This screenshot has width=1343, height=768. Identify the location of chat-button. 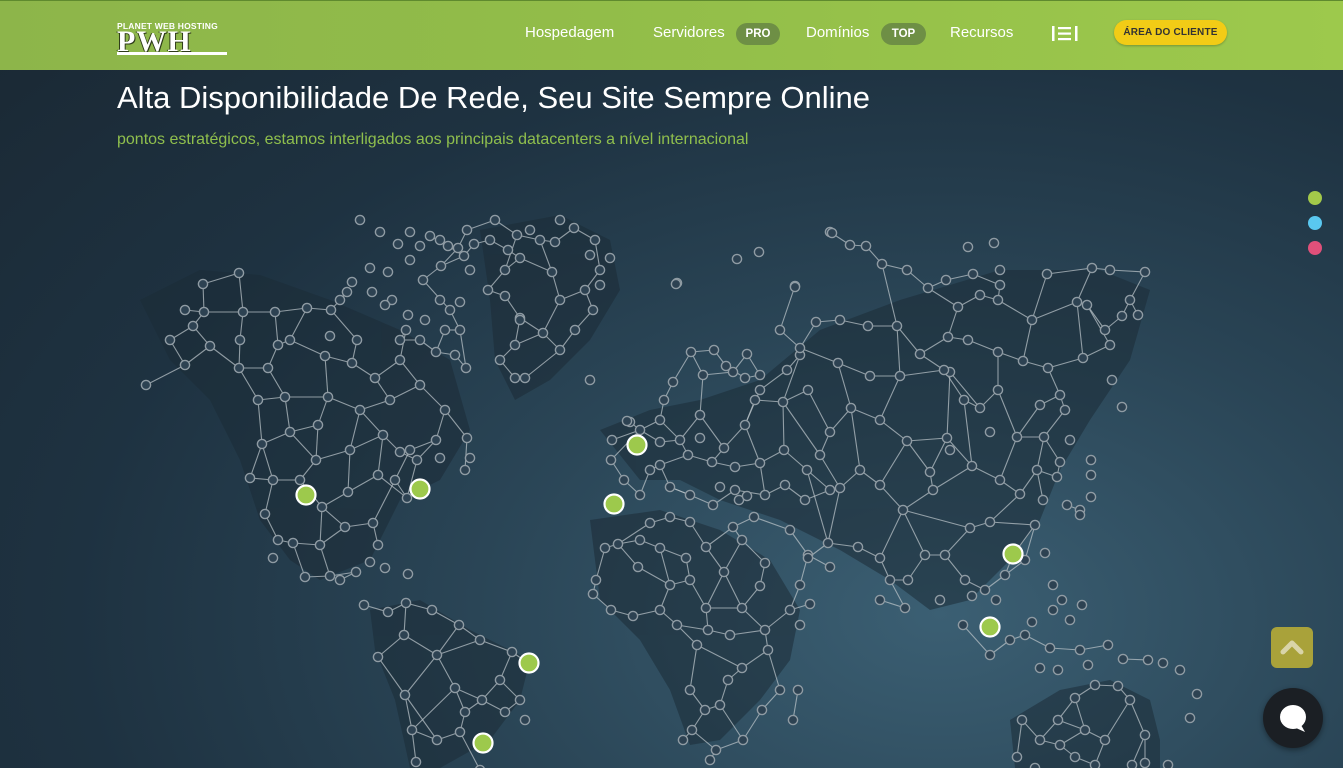
(1293, 718).